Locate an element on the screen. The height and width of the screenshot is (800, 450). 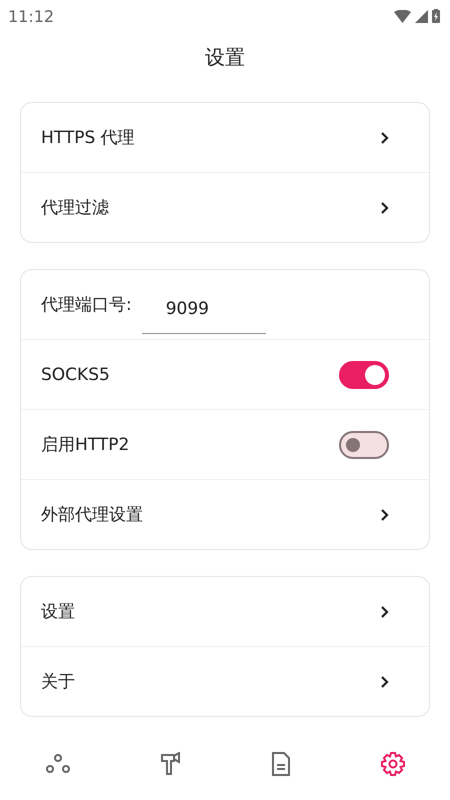
setting-label: 启用HTTP2 is located at coordinates (85, 445).